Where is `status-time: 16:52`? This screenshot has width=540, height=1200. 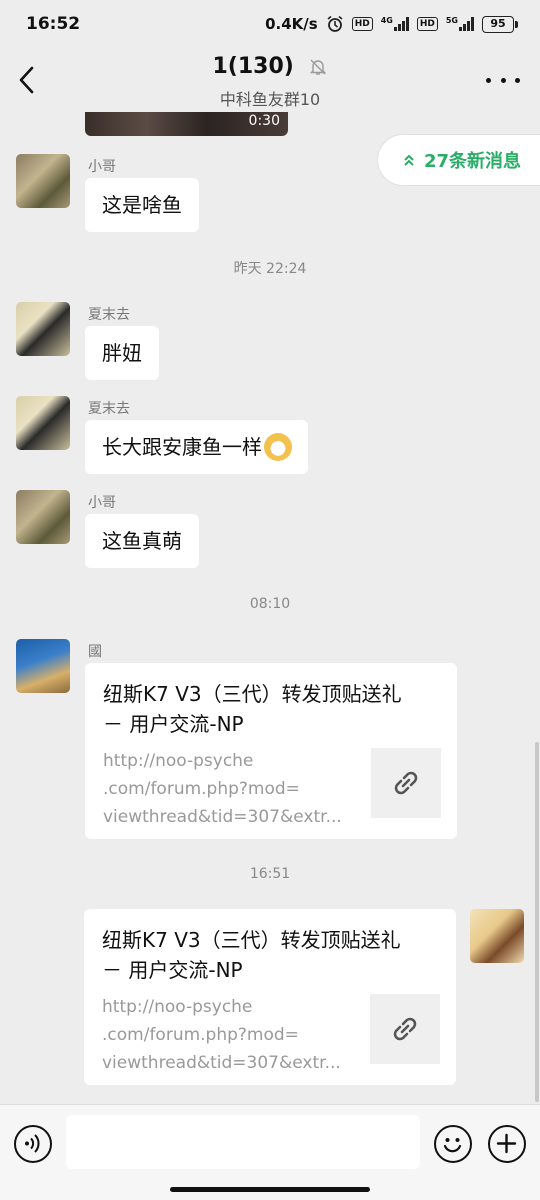
status-time: 16:52 is located at coordinates (53, 24).